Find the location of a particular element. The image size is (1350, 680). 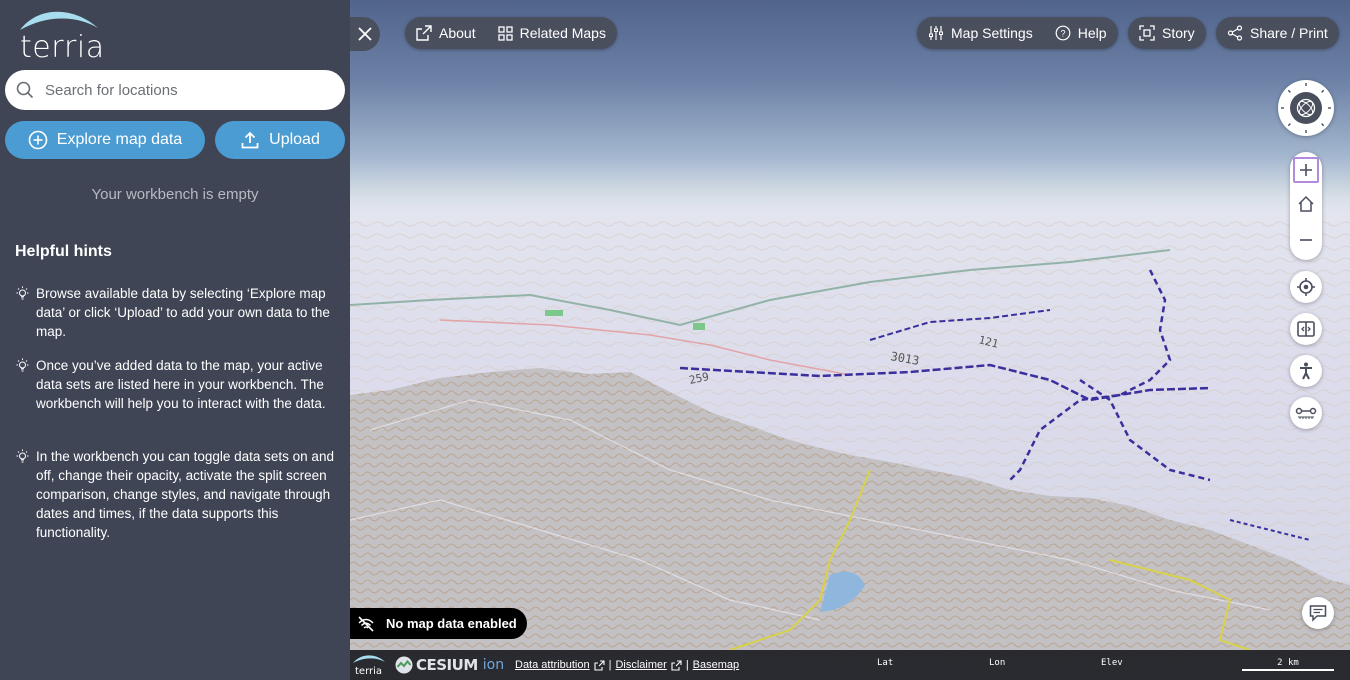

search-box is located at coordinates (175, 90).